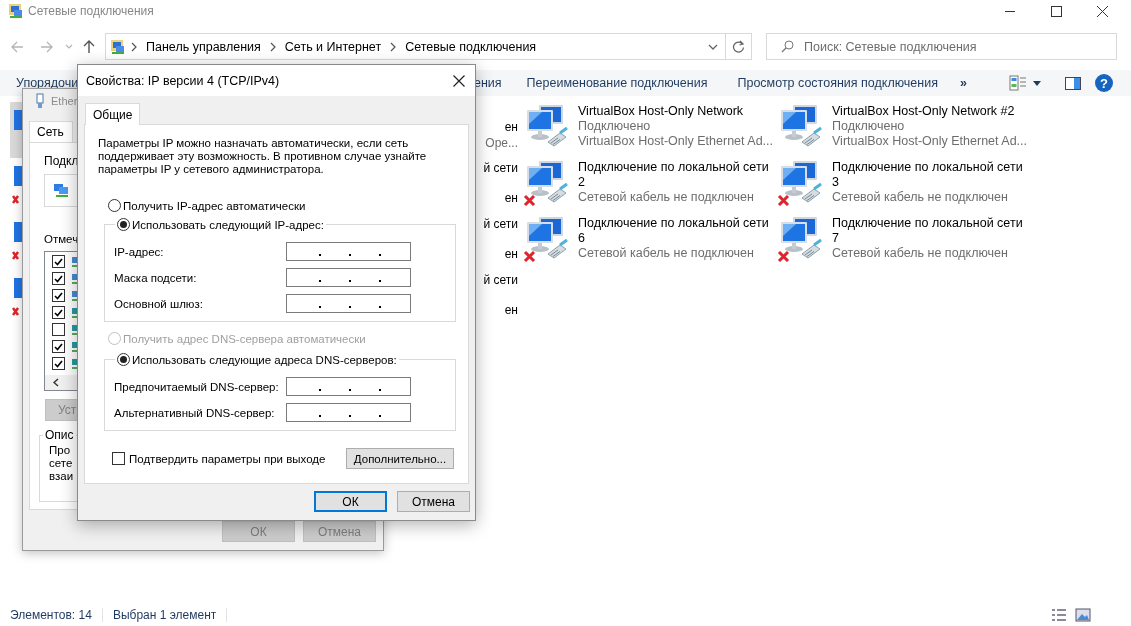  What do you see at coordinates (91, 11) in the screenshot?
I see `window-title: Сетевые подключения` at bounding box center [91, 11].